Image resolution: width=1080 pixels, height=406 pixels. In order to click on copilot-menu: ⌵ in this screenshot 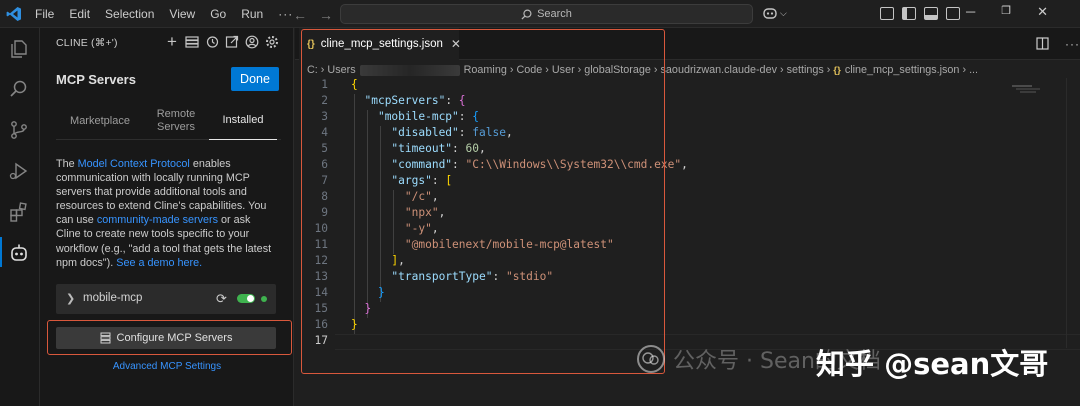, I will do `click(774, 13)`.